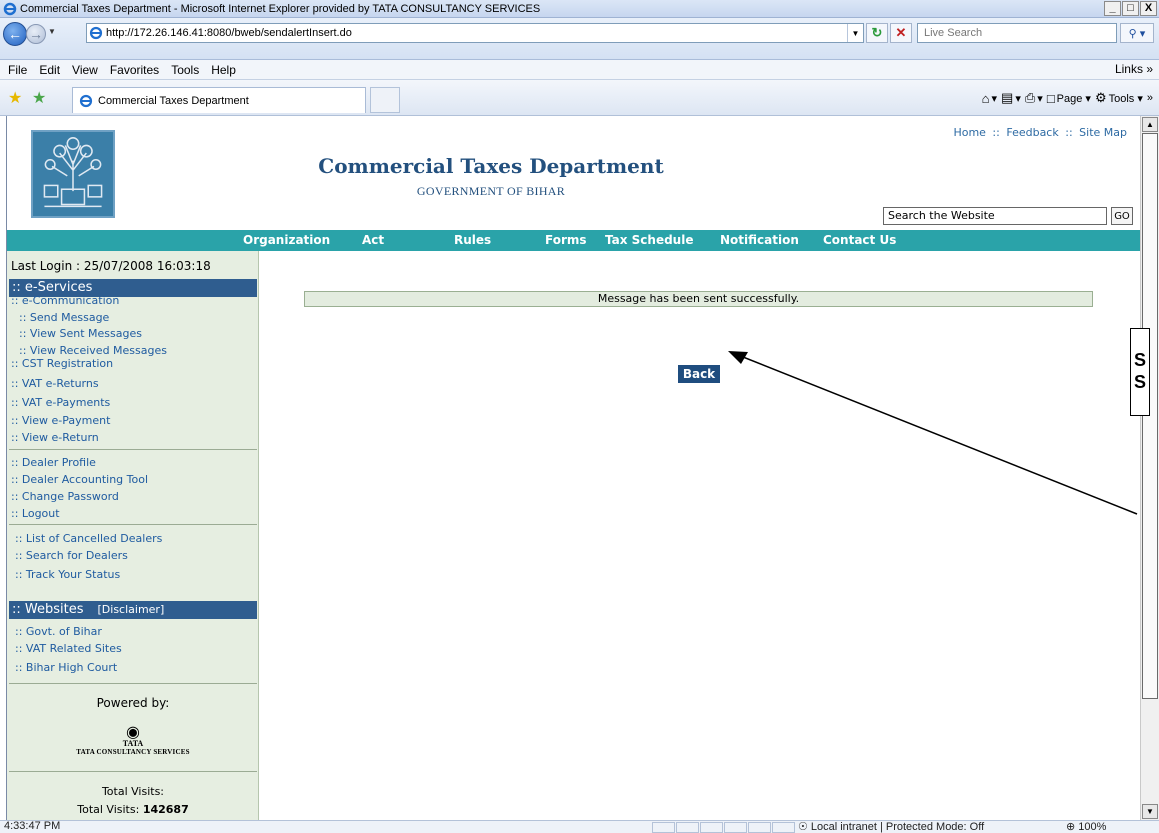 The image size is (1159, 833). Describe the element at coordinates (985, 98) in the screenshot. I see `home-icon: ⌂` at that location.